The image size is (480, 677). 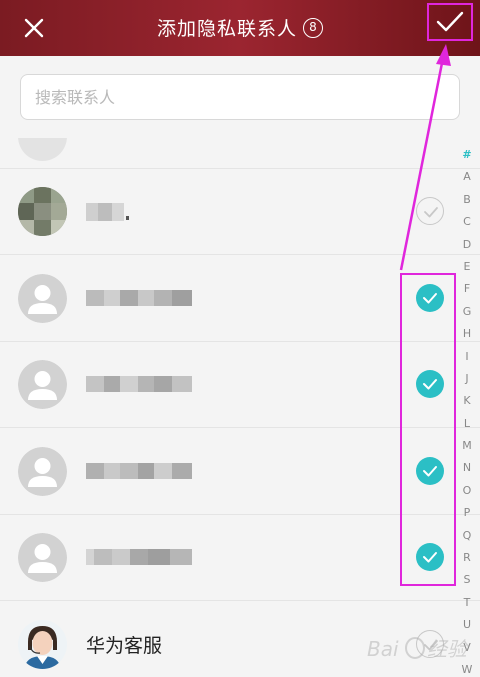 What do you see at coordinates (428, 429) in the screenshot?
I see `annotation-highlight-box` at bounding box center [428, 429].